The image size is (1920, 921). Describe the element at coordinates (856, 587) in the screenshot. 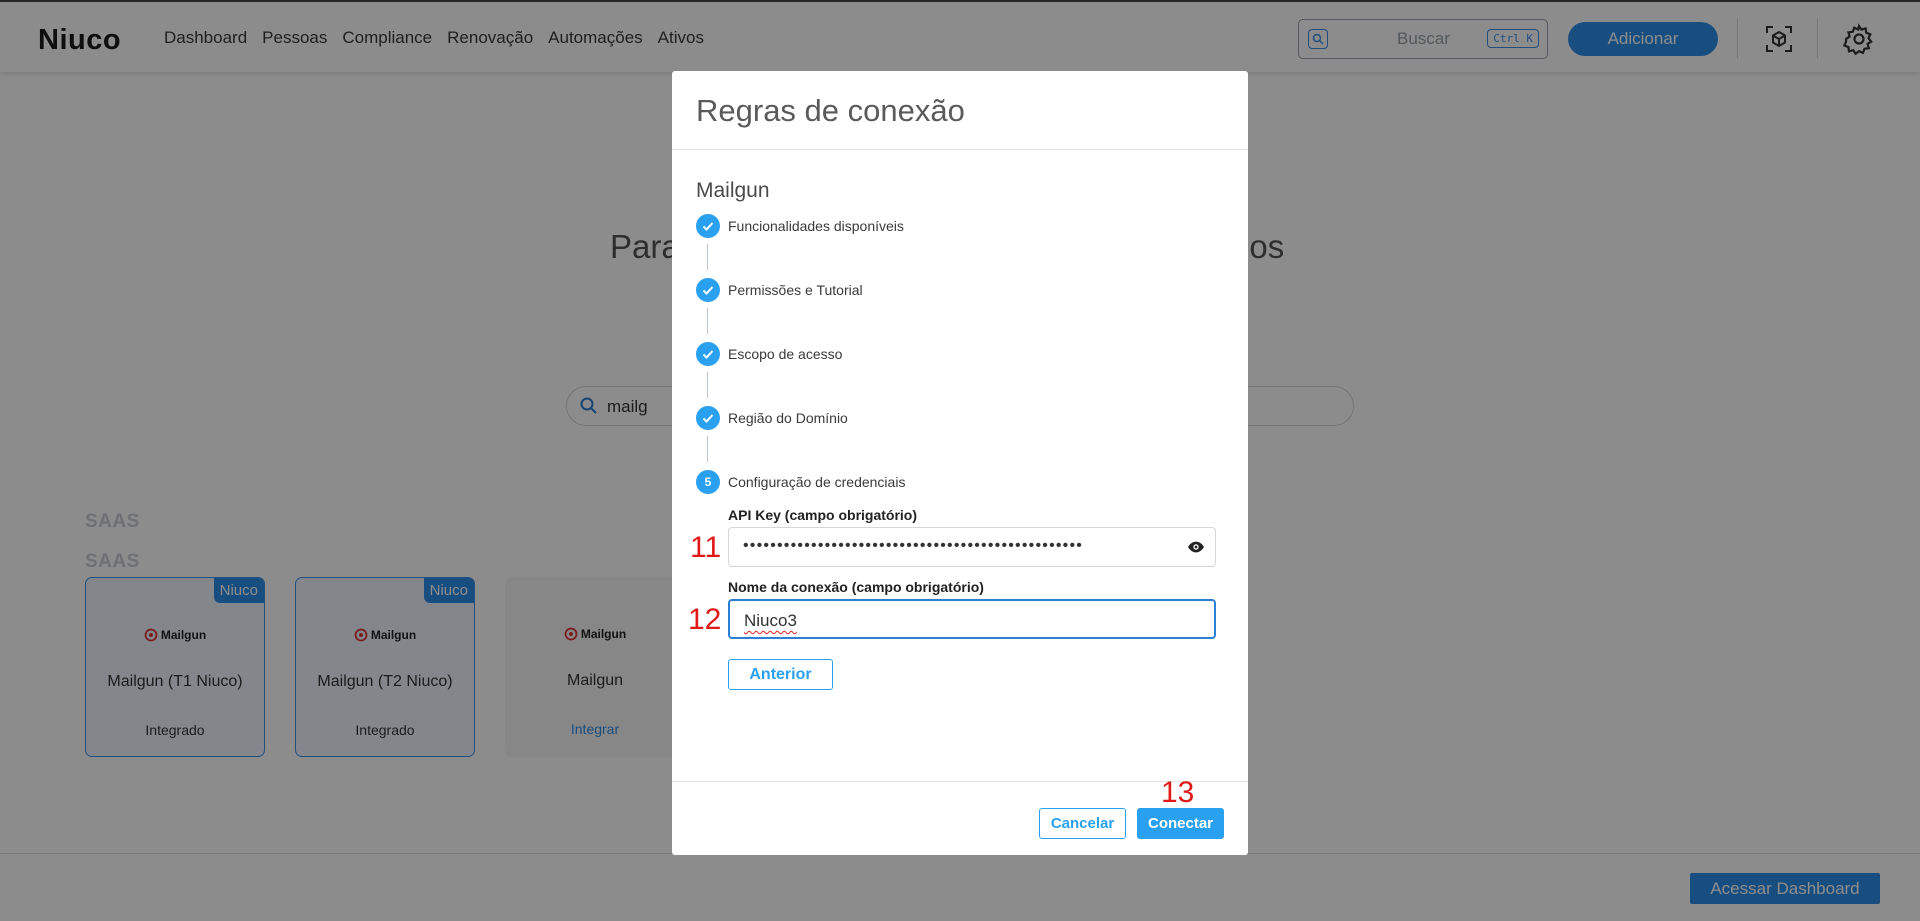

I see `connection-name-label: Nome da conexão (campo obrigatório)` at that location.